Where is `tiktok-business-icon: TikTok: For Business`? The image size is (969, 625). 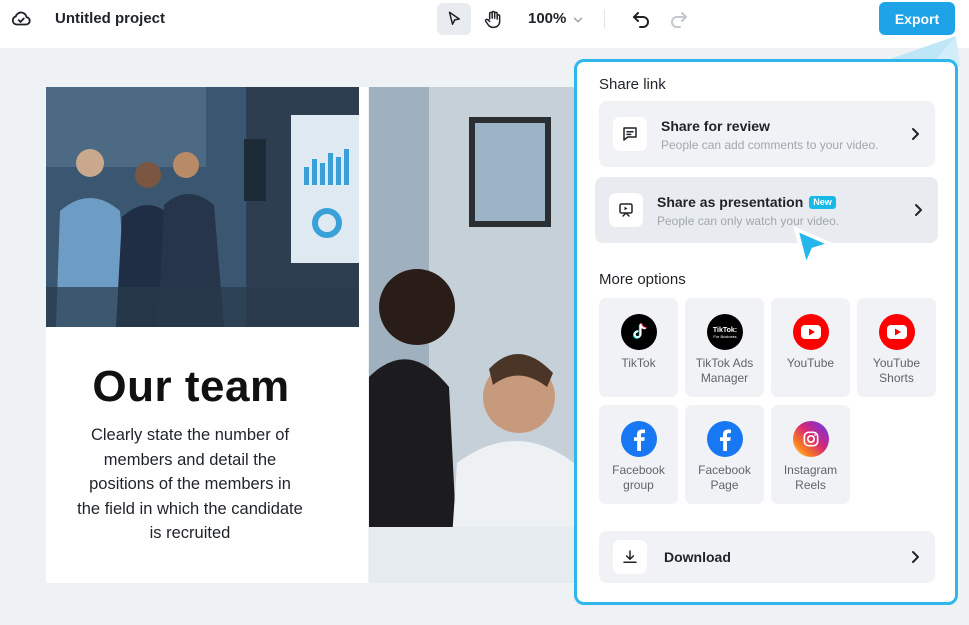 tiktok-business-icon: TikTok: For Business is located at coordinates (724, 332).